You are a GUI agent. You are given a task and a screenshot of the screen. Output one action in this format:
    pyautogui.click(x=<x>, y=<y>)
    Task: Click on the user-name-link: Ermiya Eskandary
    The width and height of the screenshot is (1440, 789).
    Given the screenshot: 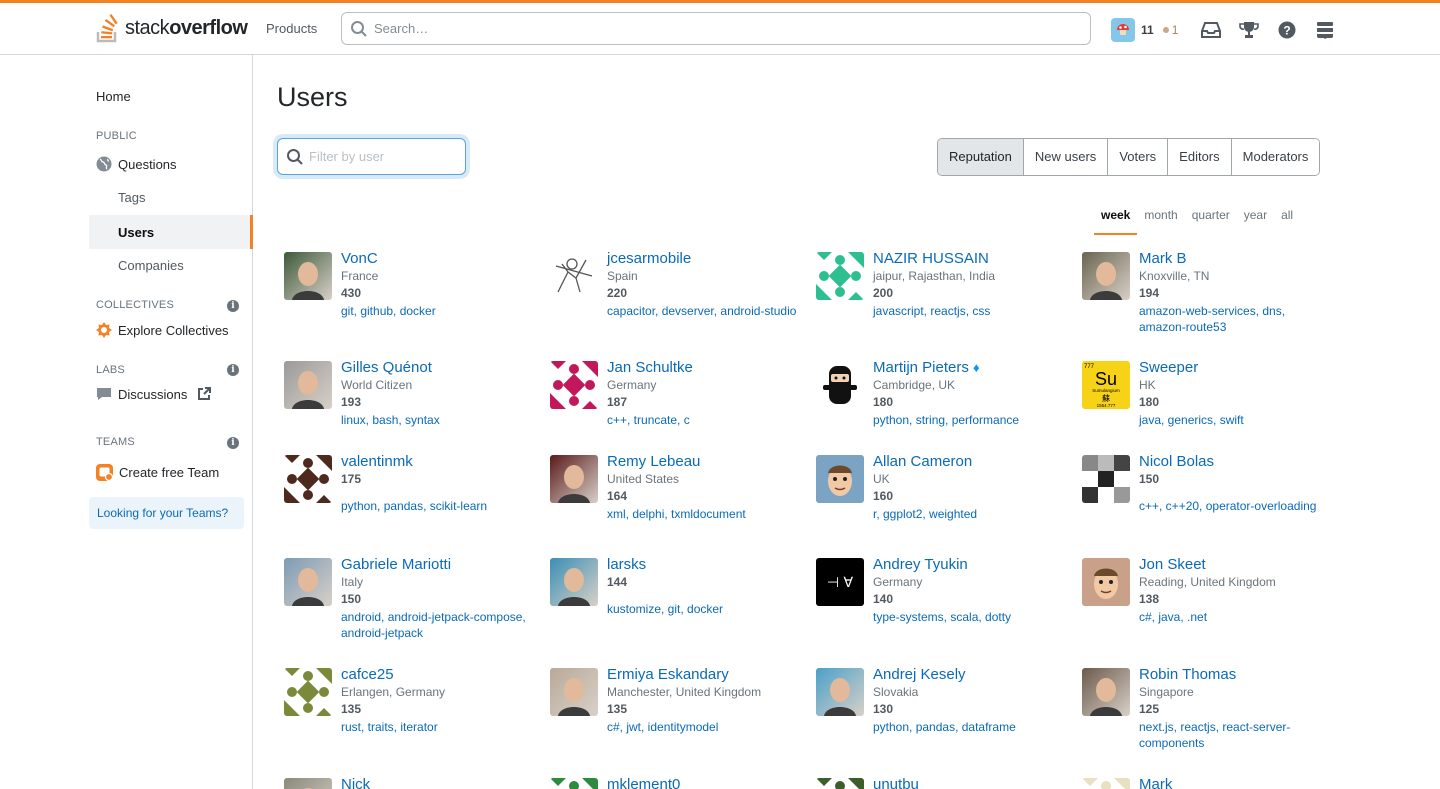 What is the action you would take?
    pyautogui.click(x=702, y=674)
    